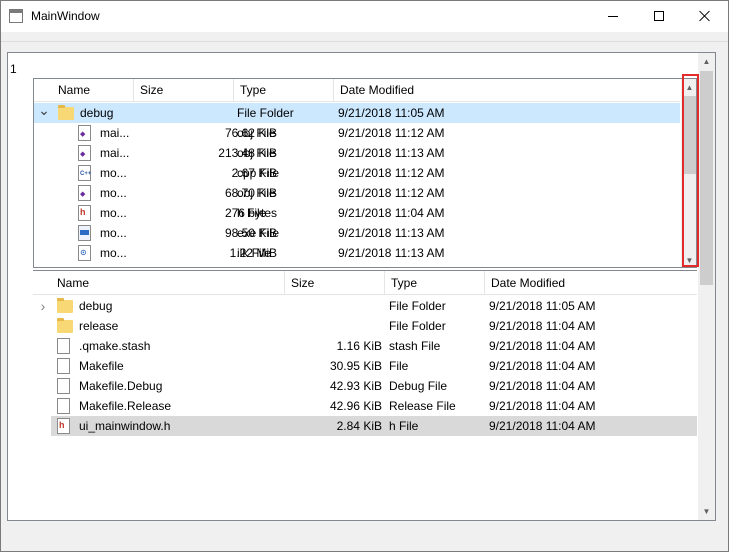 Image resolution: width=729 pixels, height=552 pixels. What do you see at coordinates (357, 253) in the screenshot?
I see `tree-row: ⊙ mo... 1.22 MiB ilk File 9/21/2018 11:13 AM` at bounding box center [357, 253].